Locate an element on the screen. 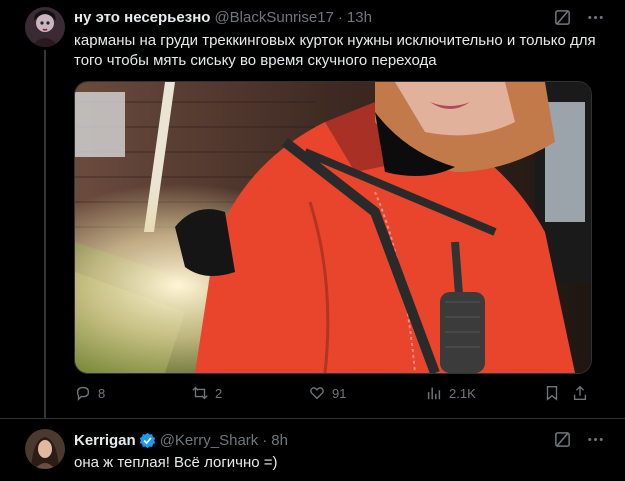 The image size is (625, 481). user-handle: @BlackSunrise17 is located at coordinates (273, 17).